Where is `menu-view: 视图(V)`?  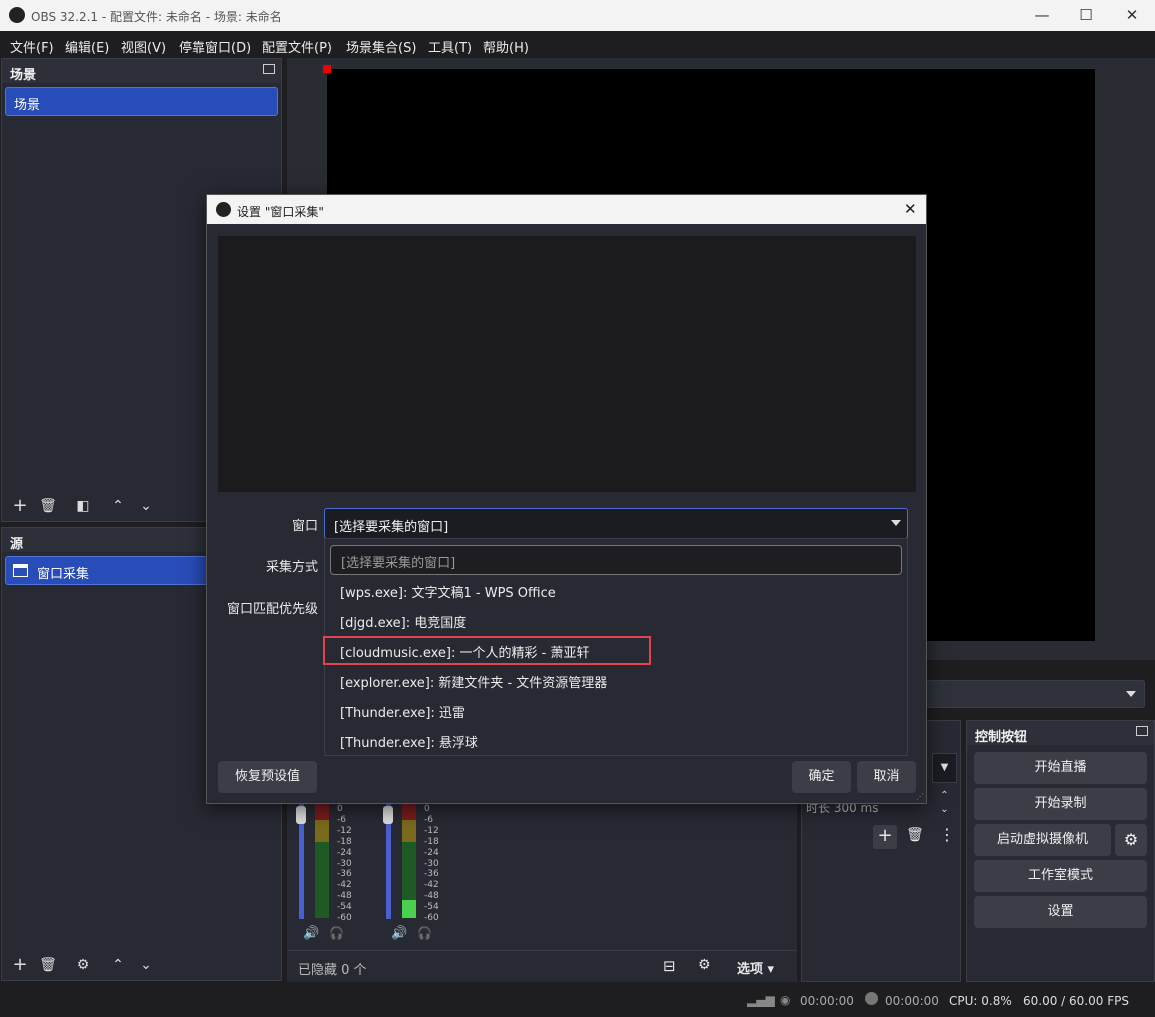
menu-view: 视图(V) is located at coordinates (143, 46).